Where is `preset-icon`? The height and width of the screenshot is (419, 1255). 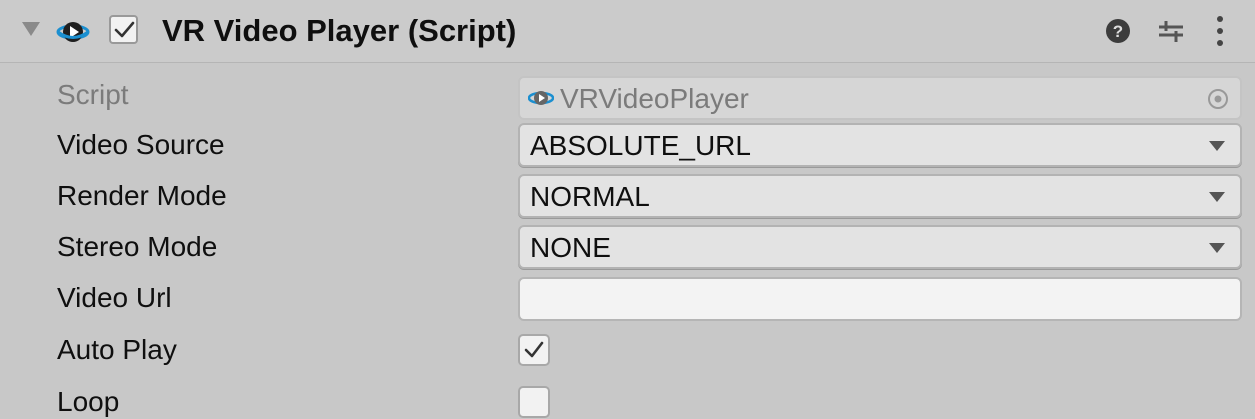 preset-icon is located at coordinates (1171, 31).